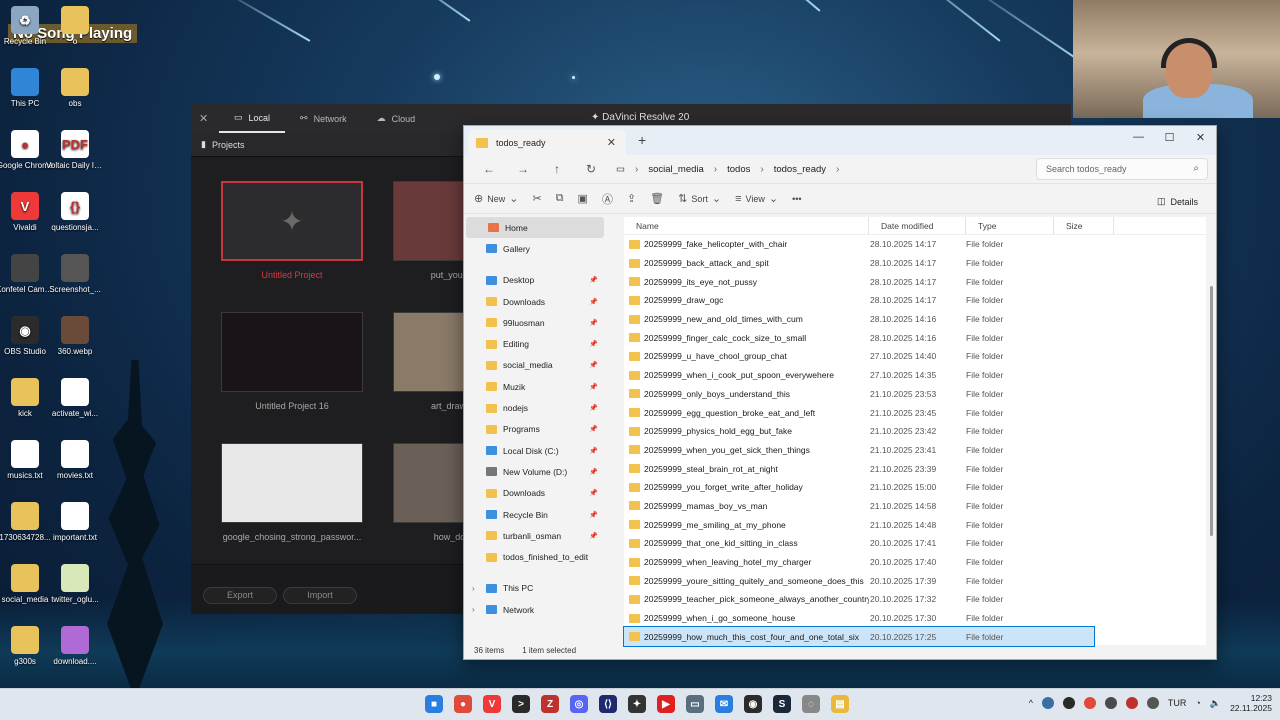 The height and width of the screenshot is (720, 1280). Describe the element at coordinates (1251, 703) in the screenshot. I see `clock: 12:23 22.11.2025` at that location.